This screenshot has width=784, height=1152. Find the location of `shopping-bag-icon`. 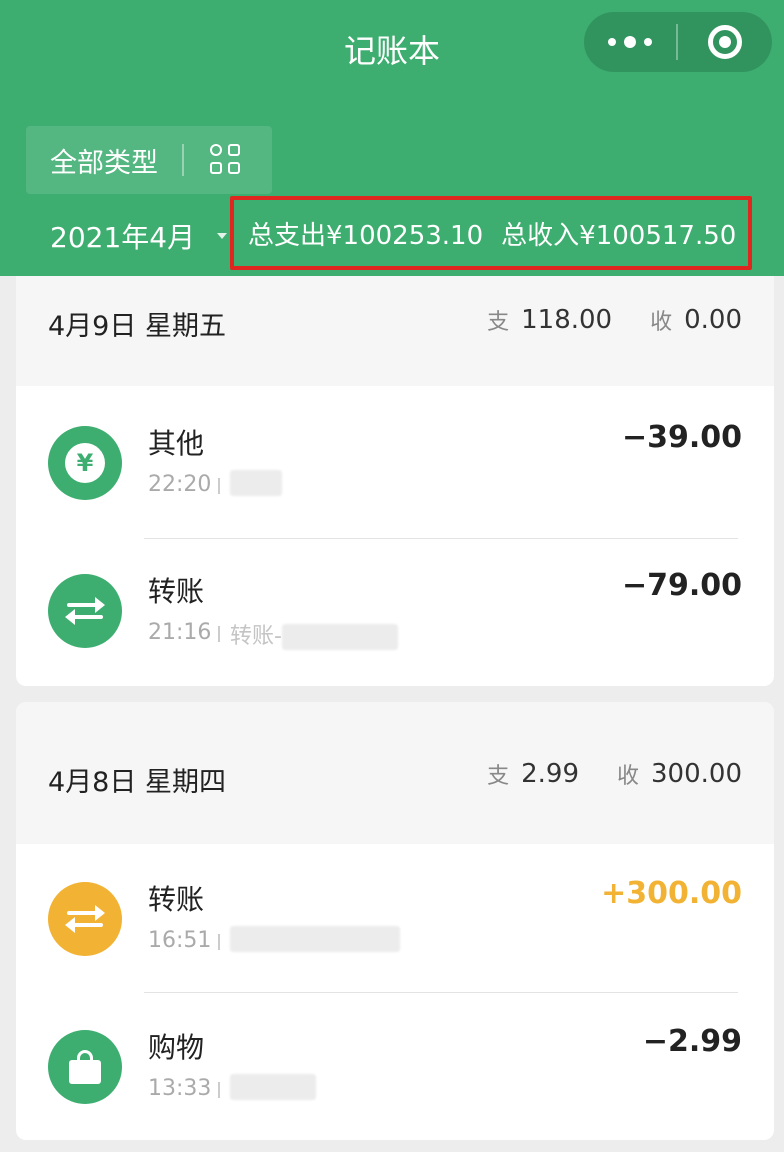

shopping-bag-icon is located at coordinates (85, 1067).